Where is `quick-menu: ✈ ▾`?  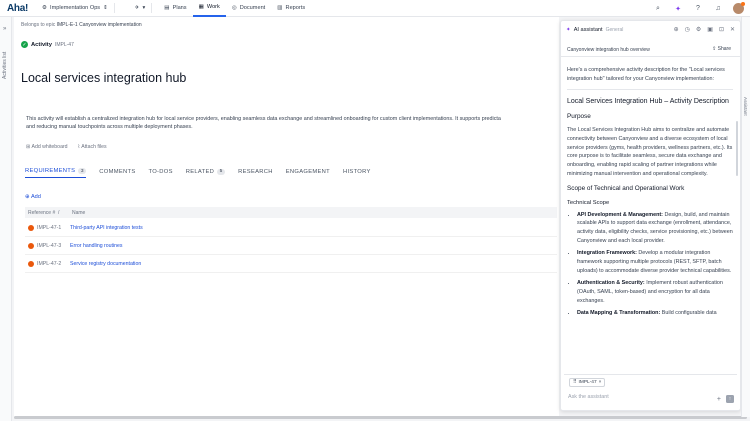
quick-menu: ✈ ▾ is located at coordinates (140, 8).